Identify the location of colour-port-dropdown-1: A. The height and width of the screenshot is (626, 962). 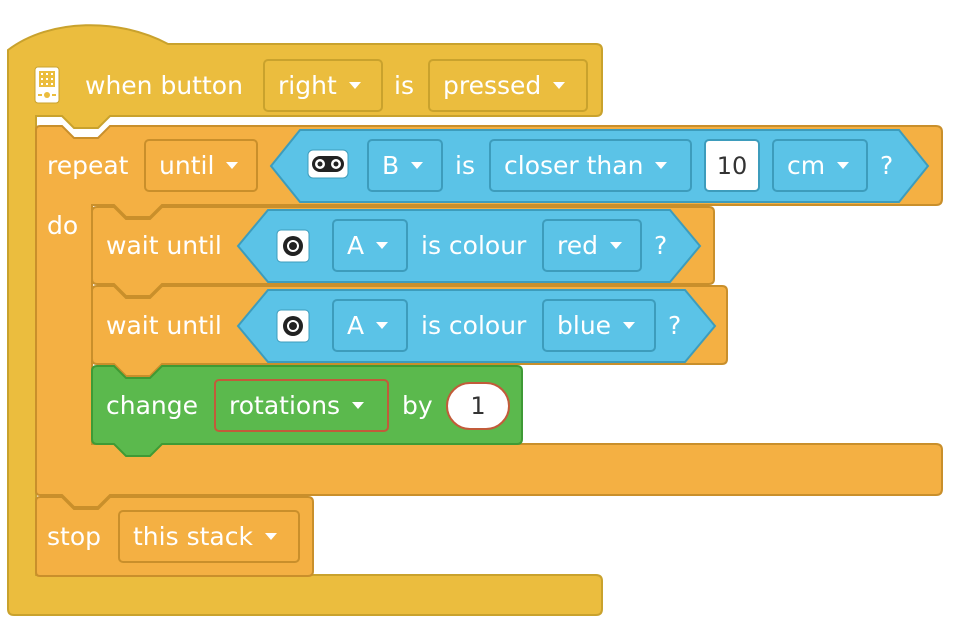
(370, 245).